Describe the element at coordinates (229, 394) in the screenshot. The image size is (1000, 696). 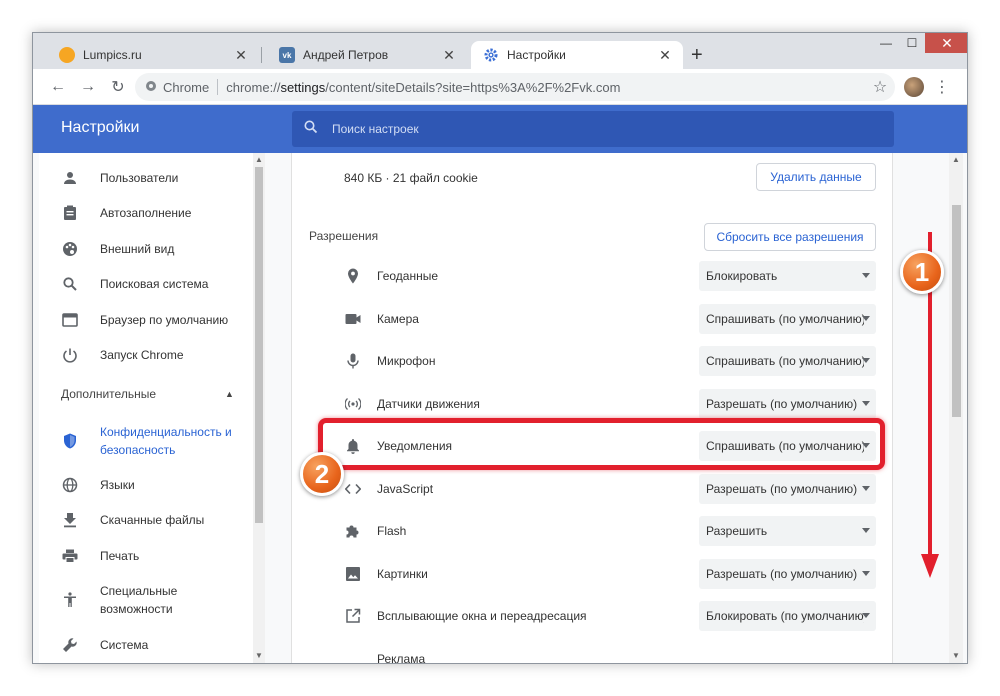
I see `chevron-up-icon: ▲` at that location.